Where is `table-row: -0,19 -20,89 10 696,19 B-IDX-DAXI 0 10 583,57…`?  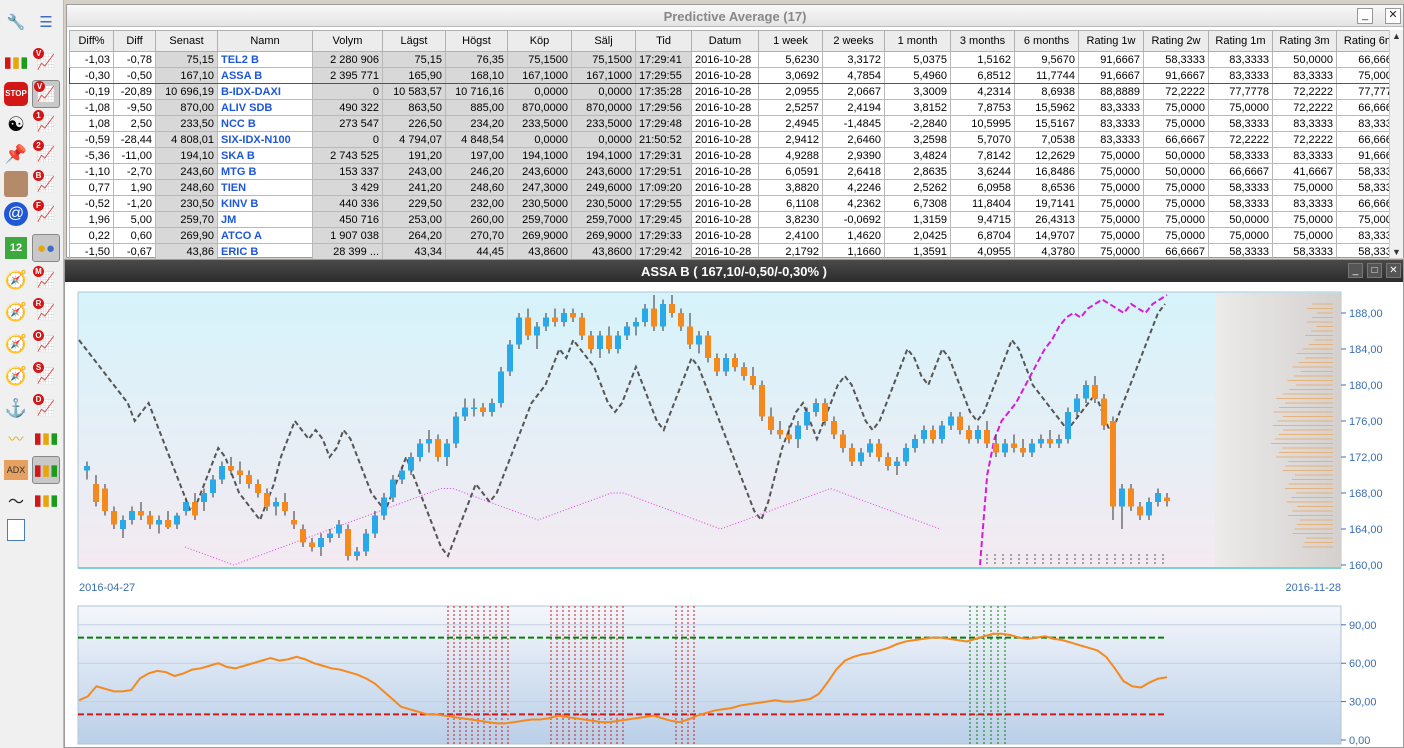
table-row: -0,19 -20,89 10 696,19 B-IDX-DAXI 0 10 583,57… is located at coordinates (735, 91).